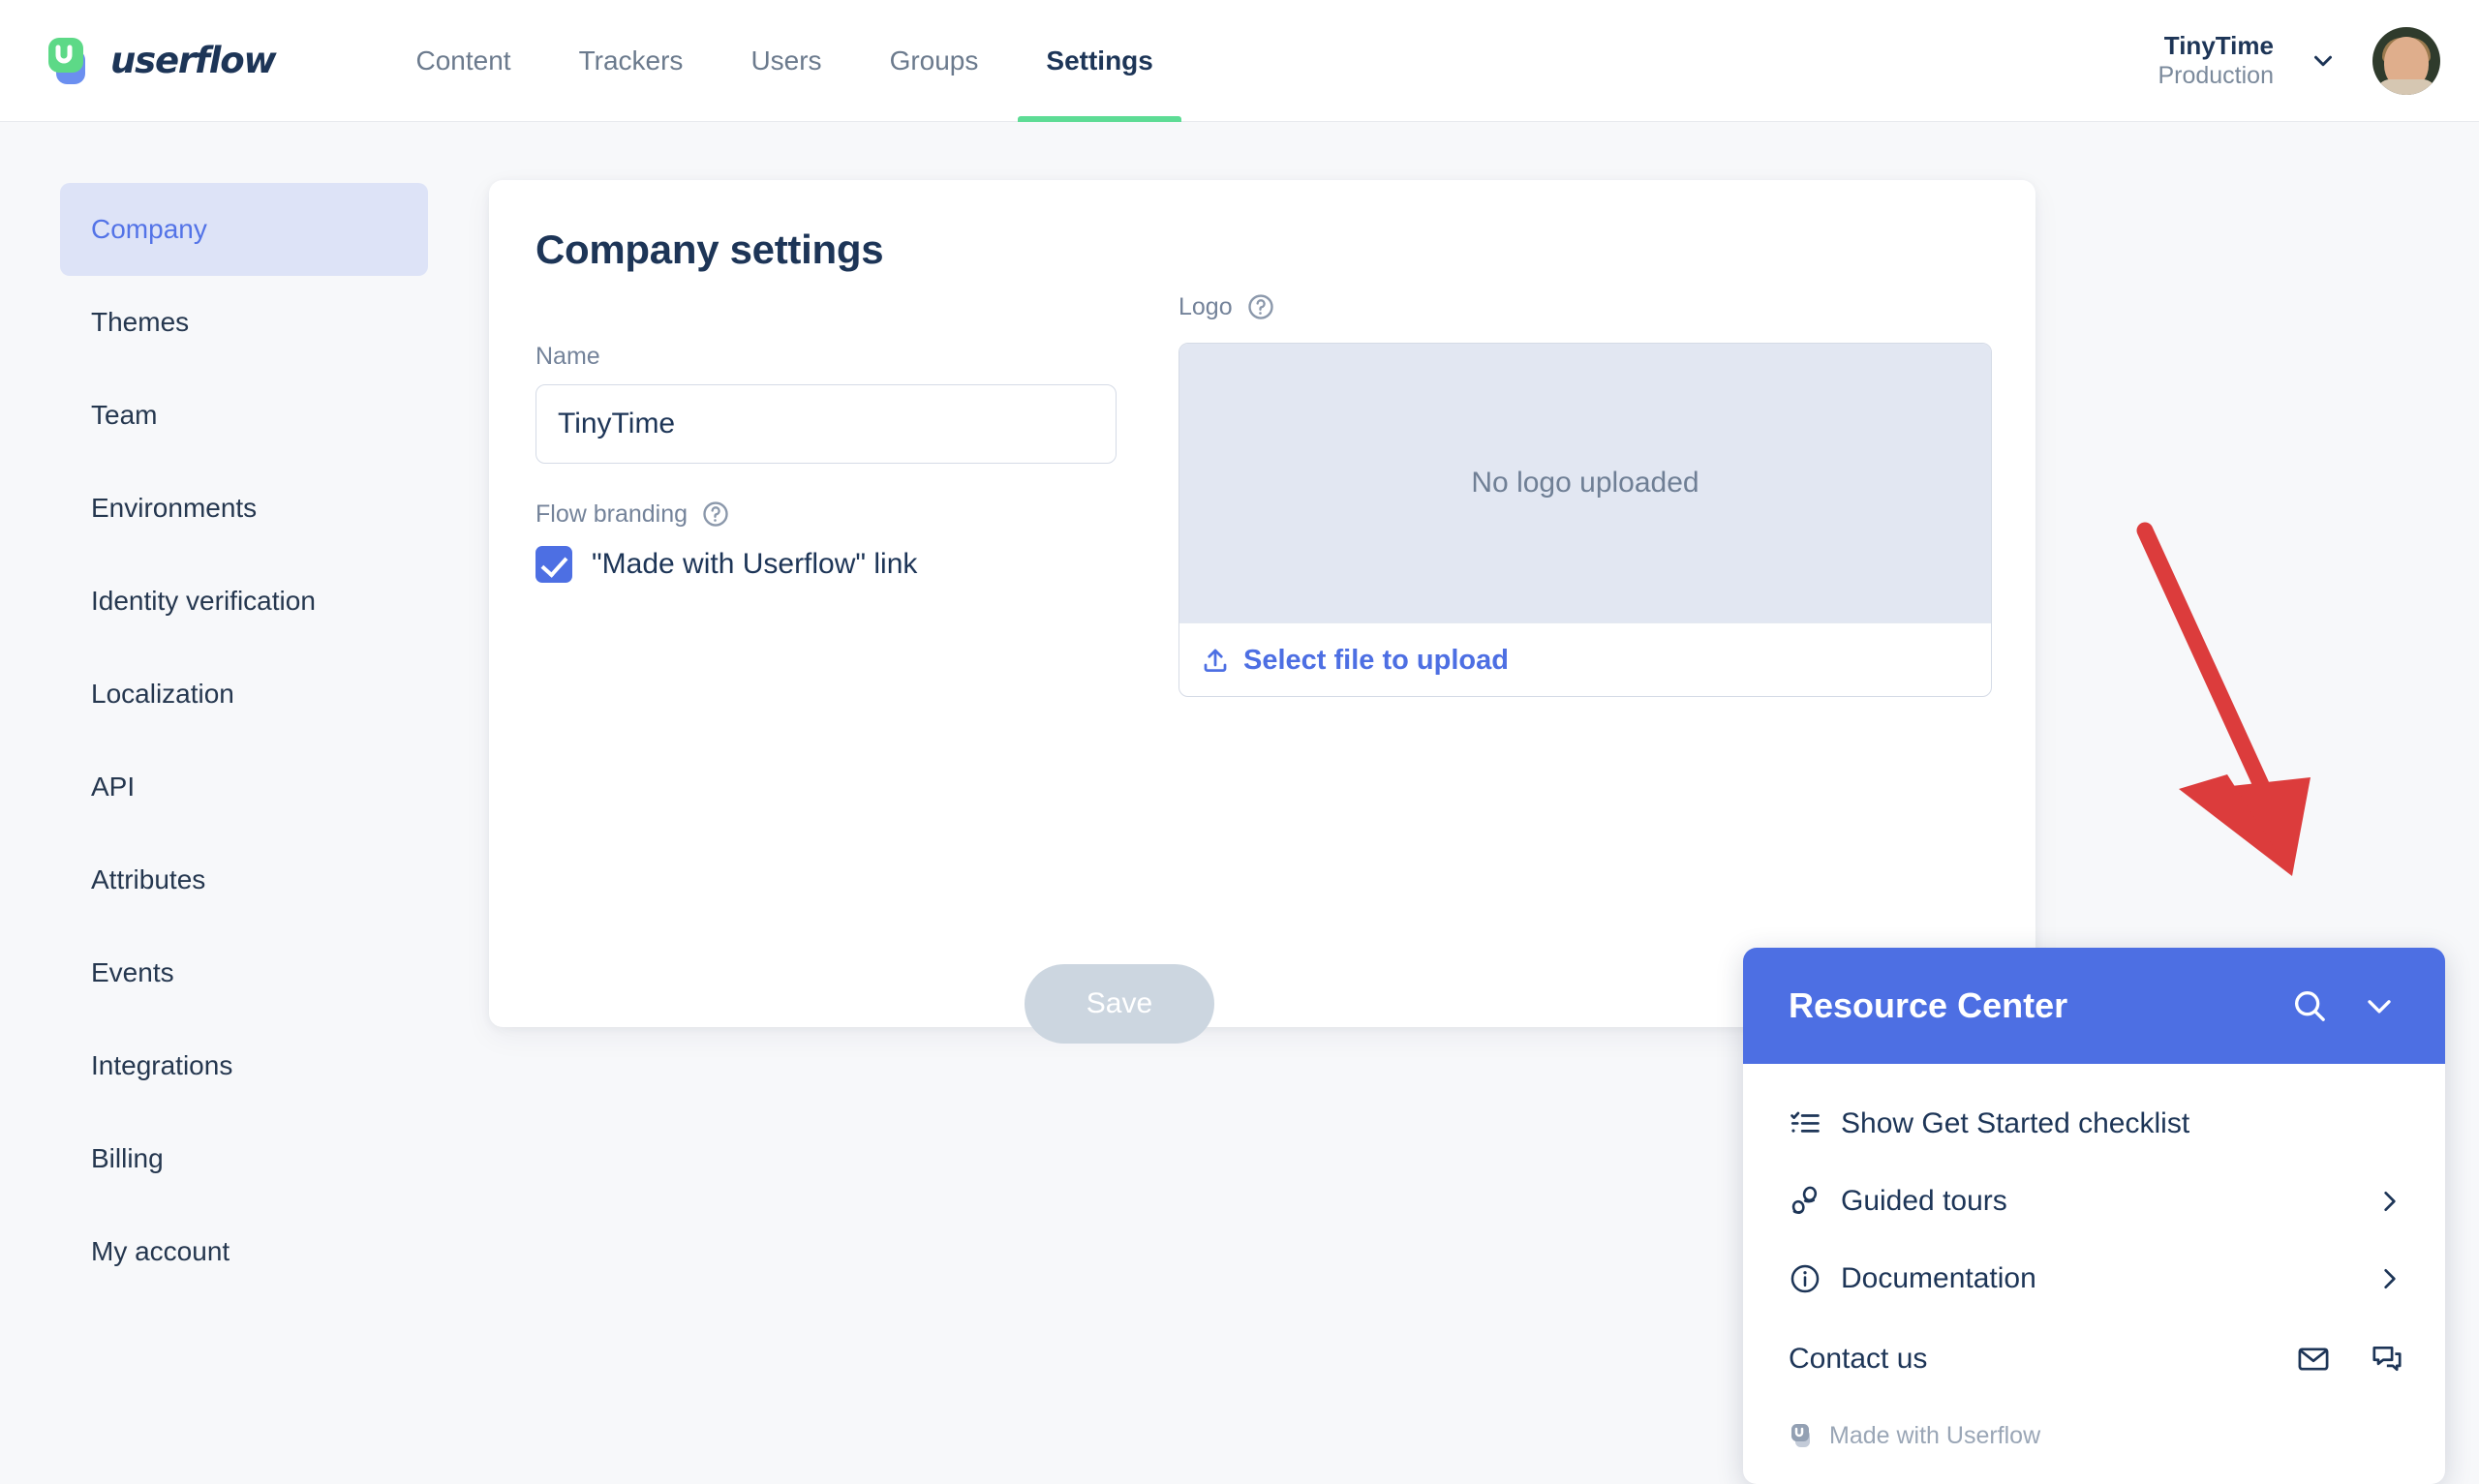 The width and height of the screenshot is (2479, 1484). What do you see at coordinates (1802, 1435) in the screenshot?
I see `userflow-mini-icon` at bounding box center [1802, 1435].